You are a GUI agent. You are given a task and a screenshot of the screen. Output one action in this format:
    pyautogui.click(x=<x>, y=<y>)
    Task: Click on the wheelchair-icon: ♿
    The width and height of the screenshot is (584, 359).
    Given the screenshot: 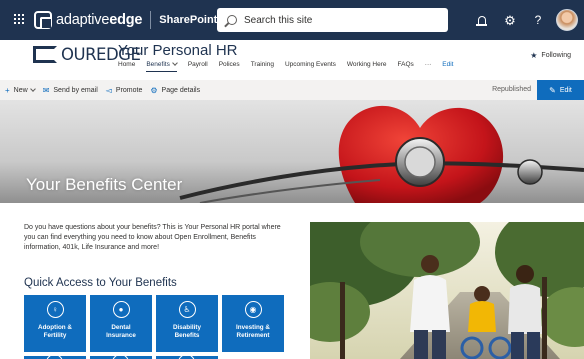 What is the action you would take?
    pyautogui.click(x=187, y=309)
    